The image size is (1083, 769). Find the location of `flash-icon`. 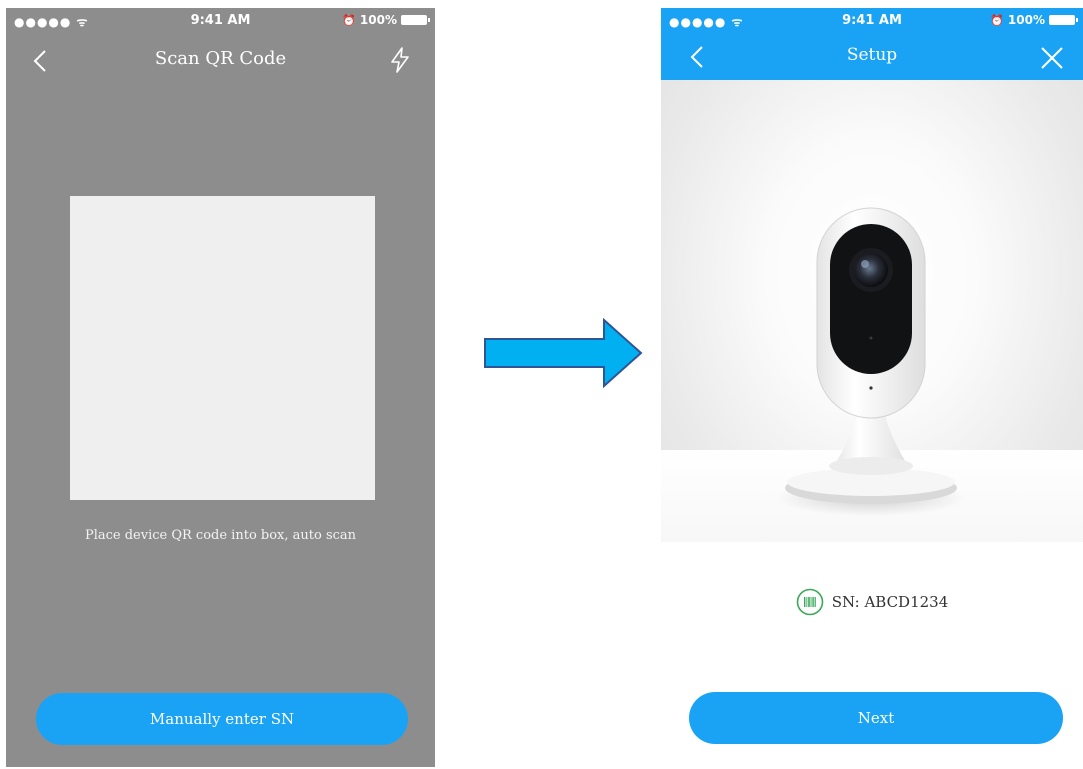

flash-icon is located at coordinates (400, 60).